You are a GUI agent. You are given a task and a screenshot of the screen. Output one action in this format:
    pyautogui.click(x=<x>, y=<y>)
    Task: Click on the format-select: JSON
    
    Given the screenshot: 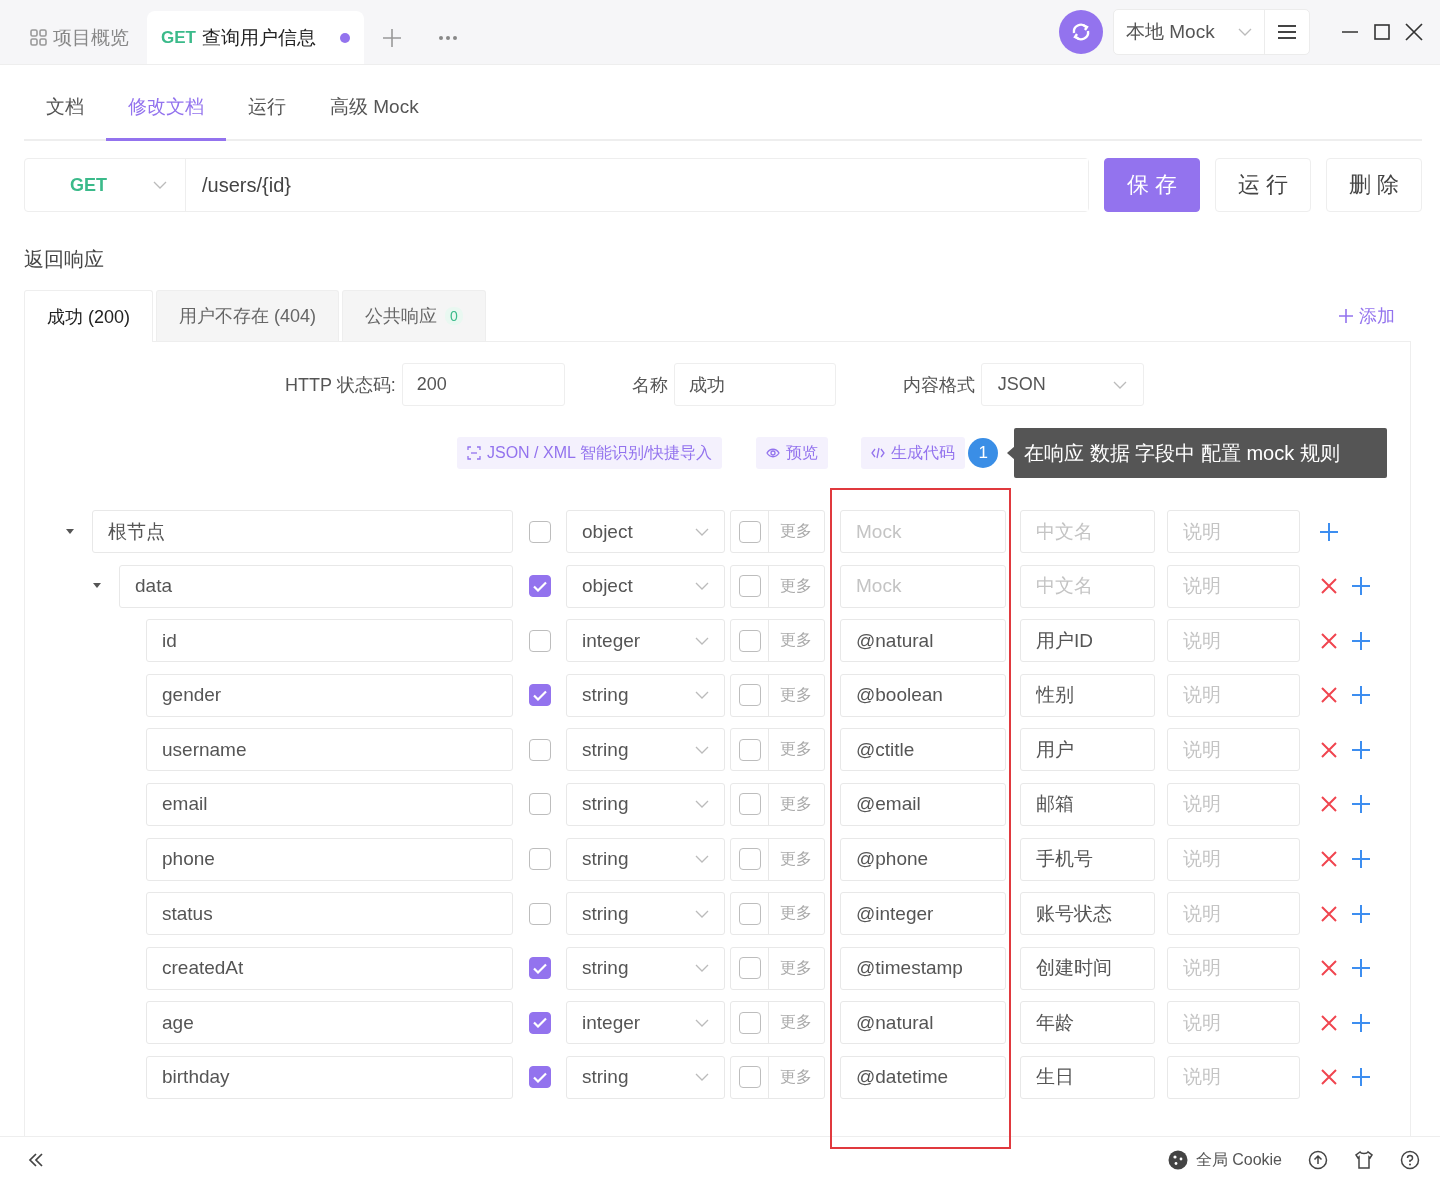 What is the action you would take?
    pyautogui.click(x=1062, y=384)
    